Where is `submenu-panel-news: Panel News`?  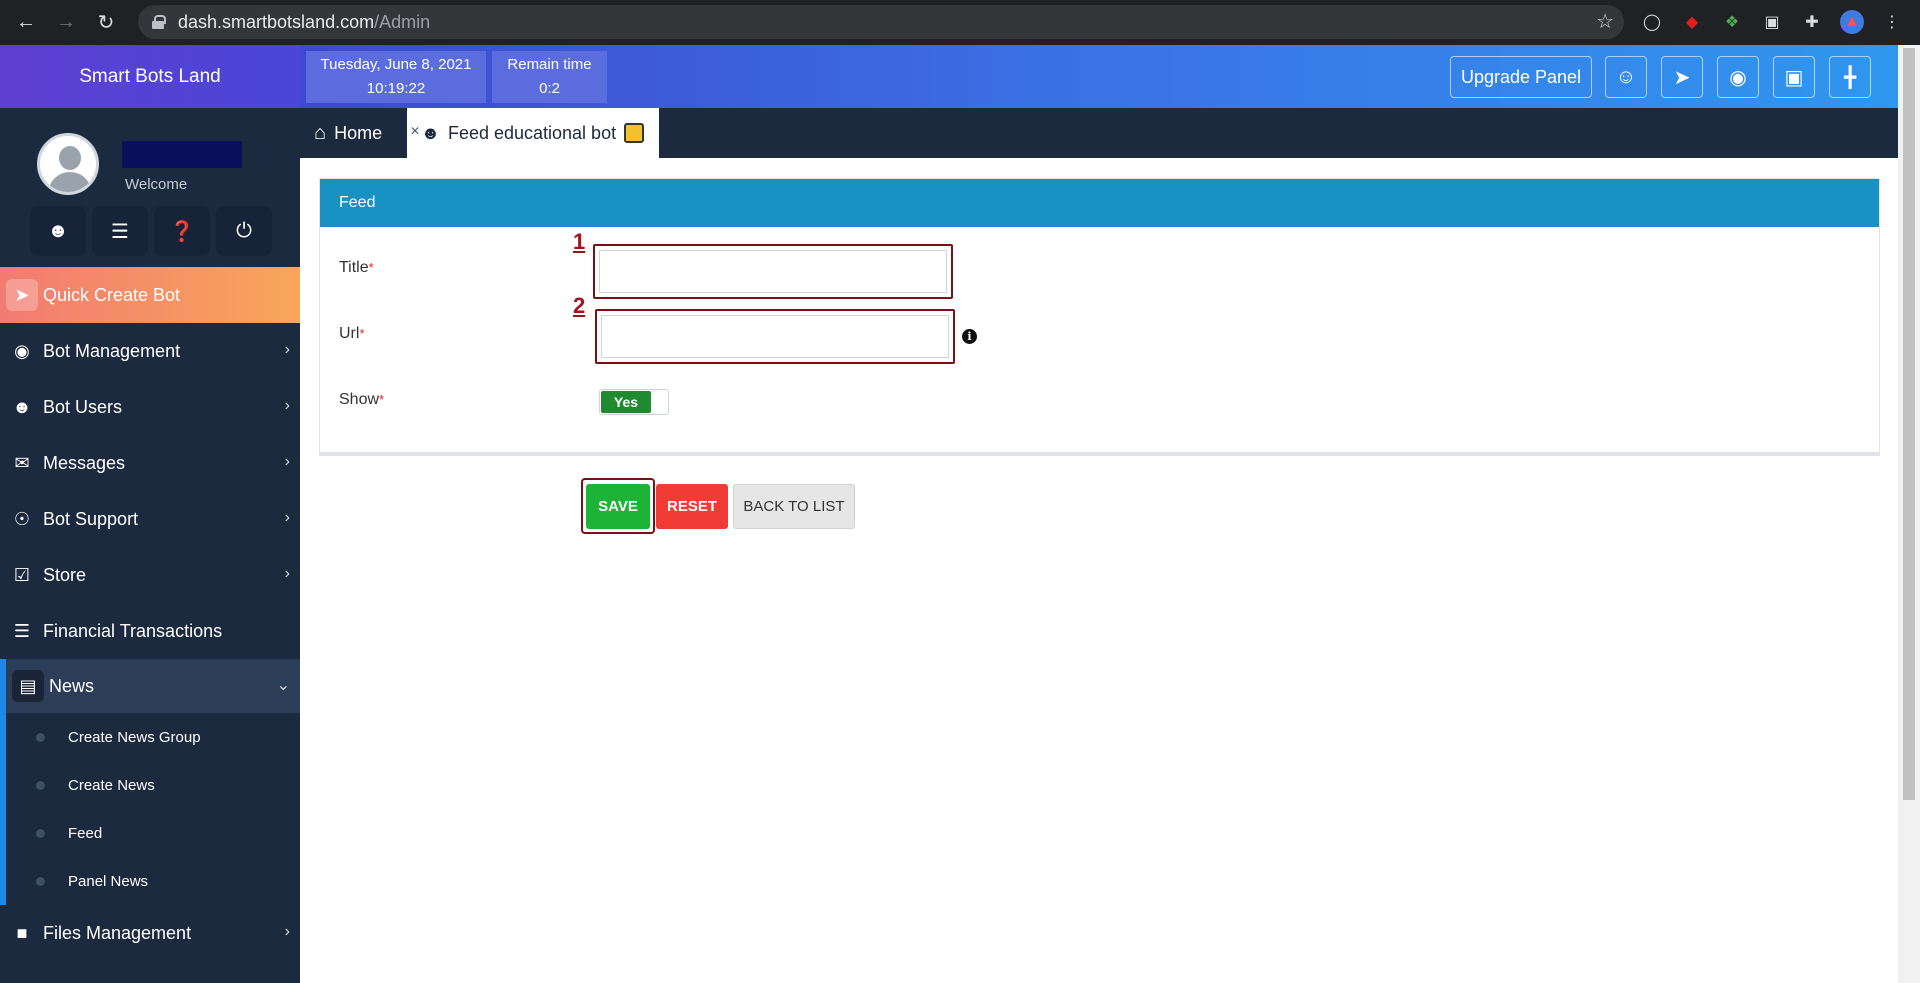
submenu-panel-news: Panel News is located at coordinates (153, 881).